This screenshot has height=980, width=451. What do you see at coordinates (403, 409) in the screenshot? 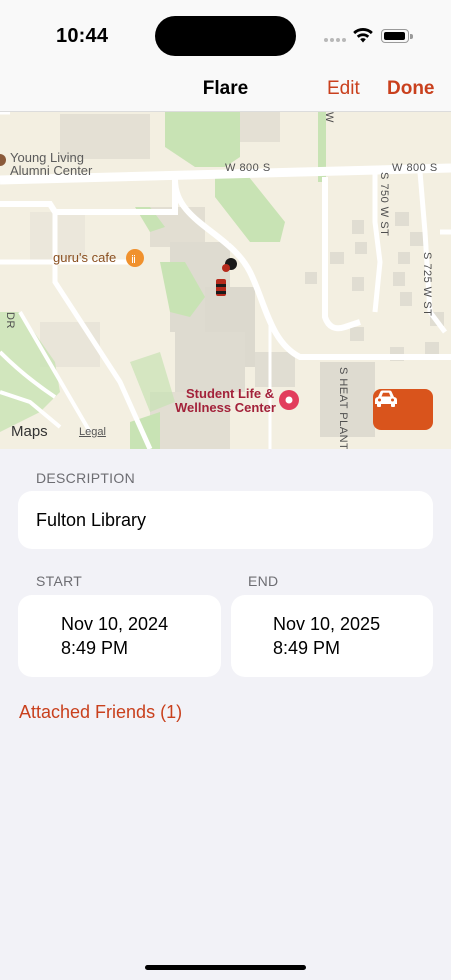
I see `directions-car-button` at bounding box center [403, 409].